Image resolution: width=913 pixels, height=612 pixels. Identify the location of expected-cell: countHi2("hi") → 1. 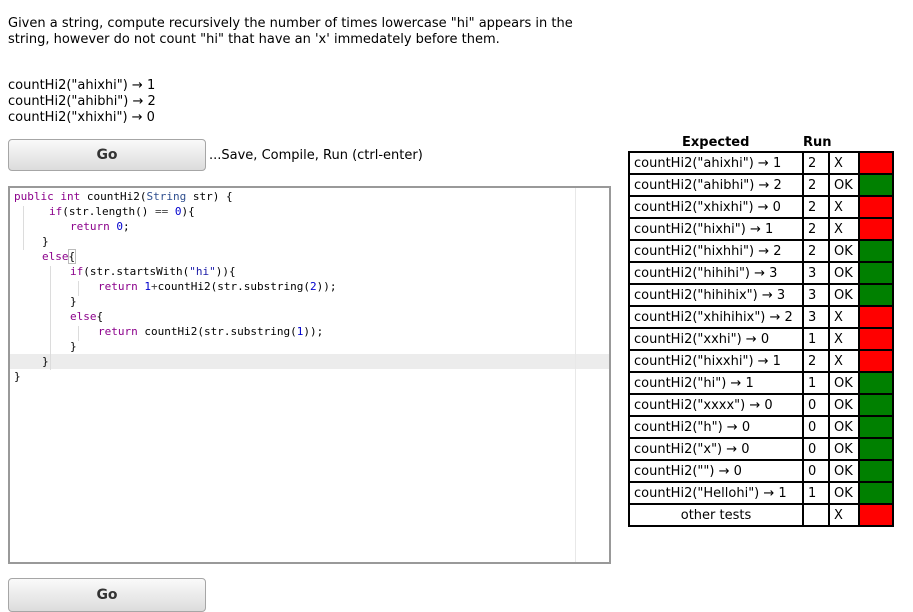
(716, 383).